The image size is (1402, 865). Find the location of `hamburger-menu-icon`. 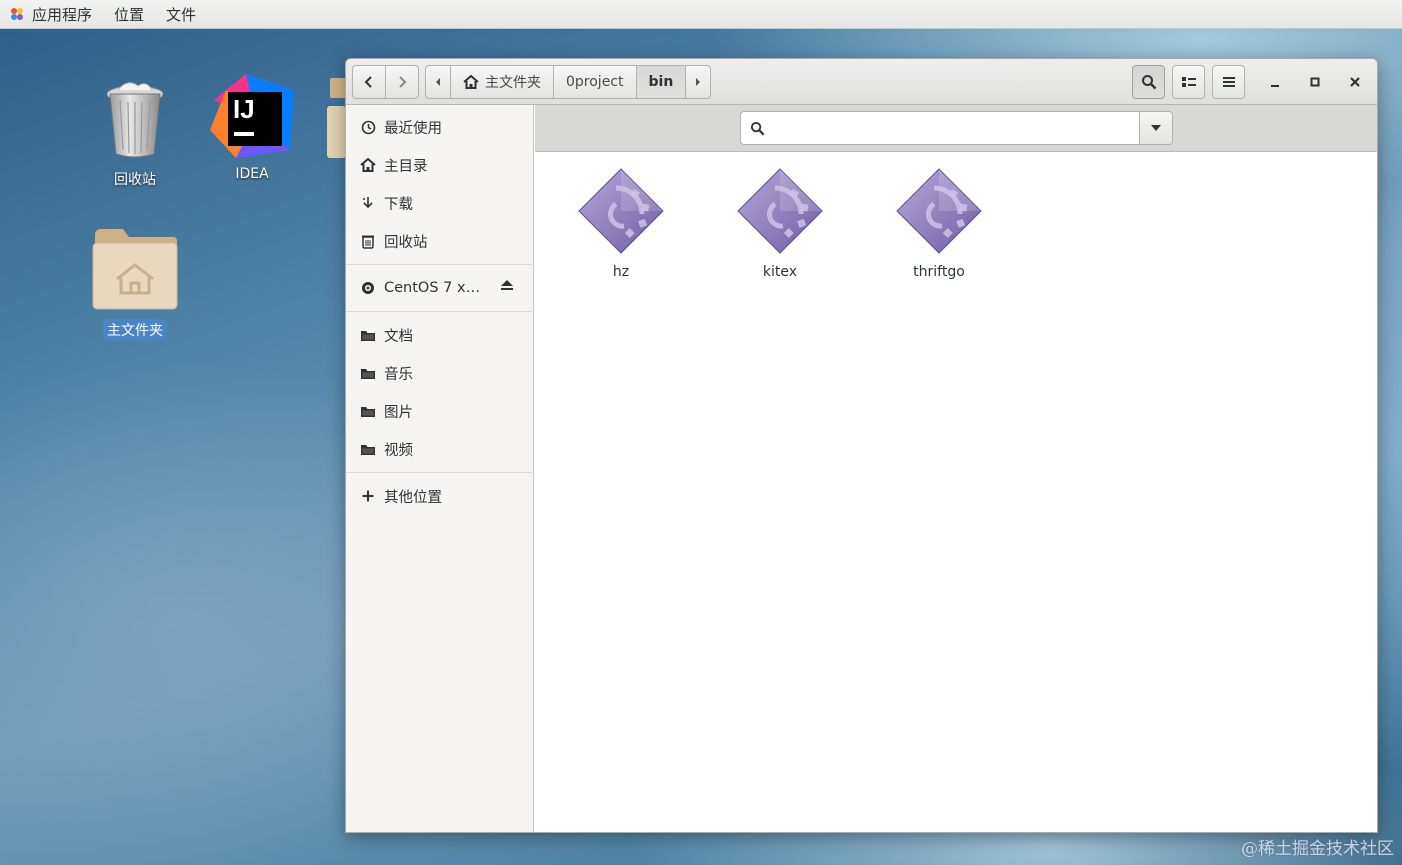

hamburger-menu-icon is located at coordinates (1228, 82).